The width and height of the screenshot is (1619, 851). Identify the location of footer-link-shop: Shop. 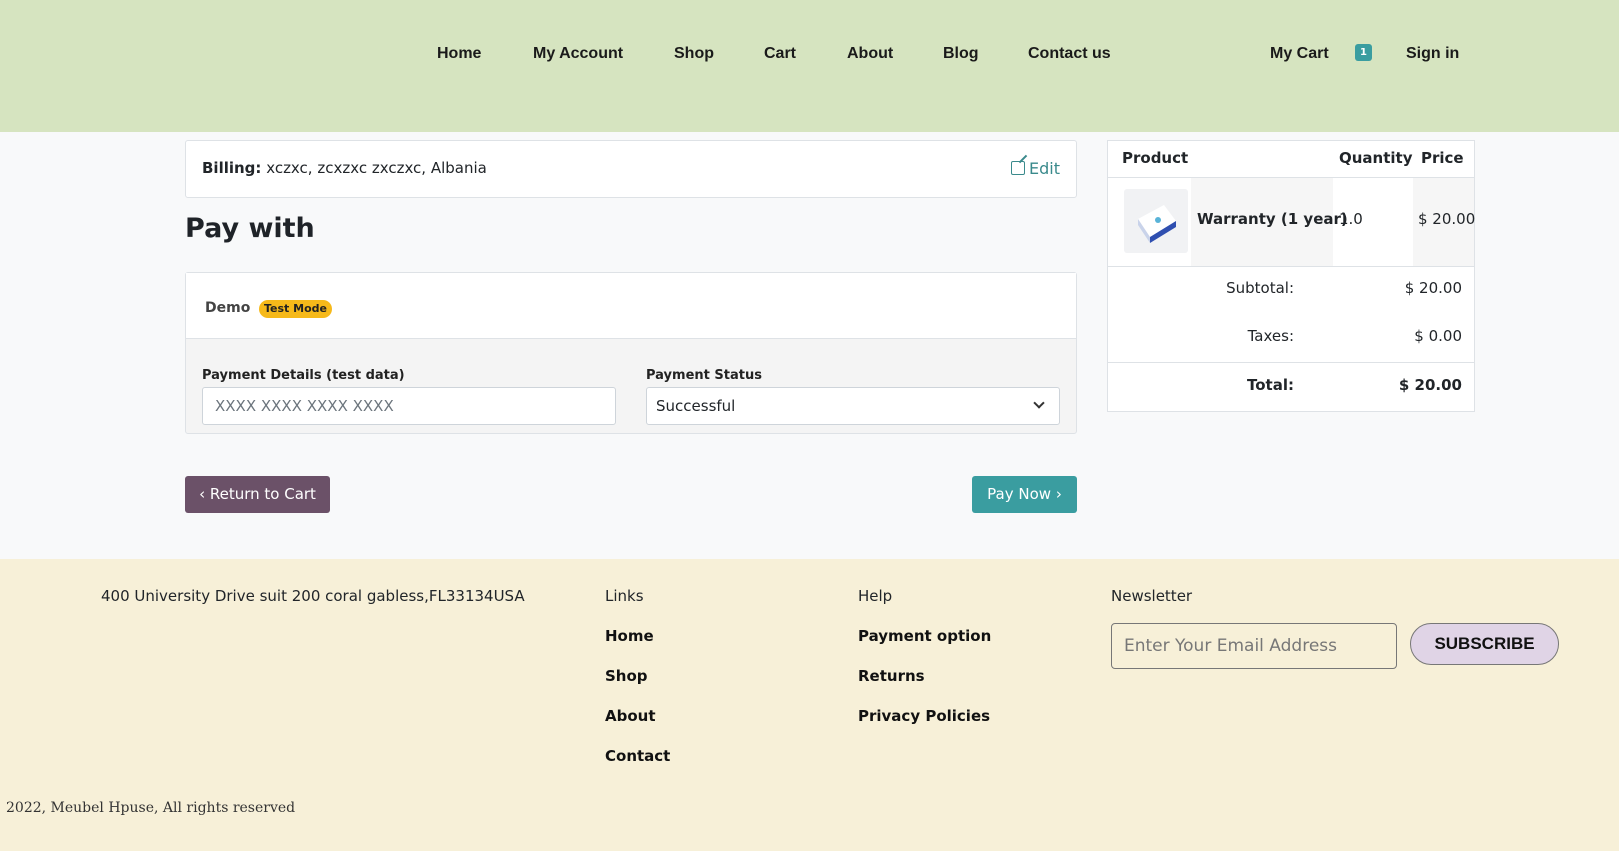
(626, 676).